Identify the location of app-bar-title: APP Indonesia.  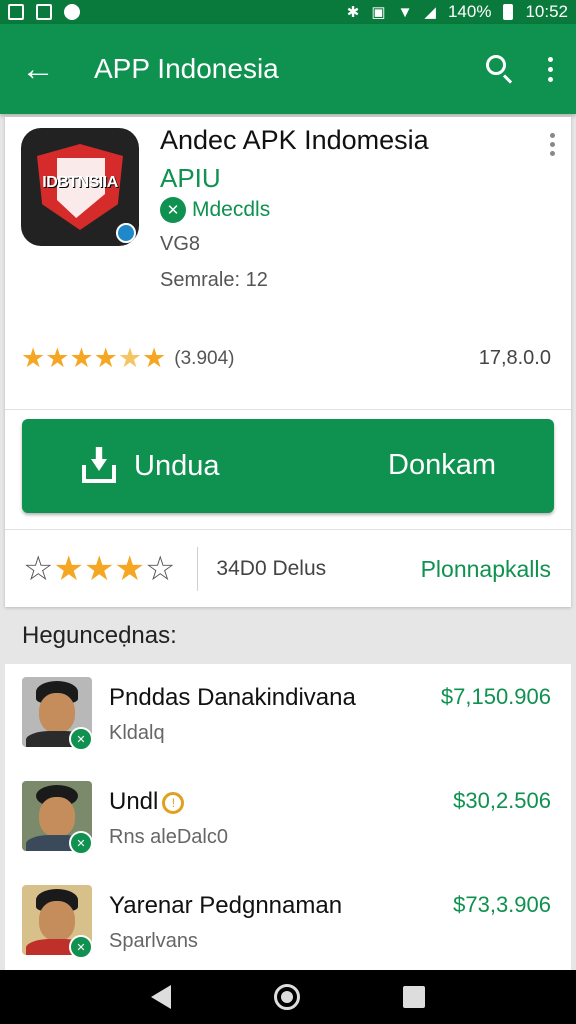
(186, 68).